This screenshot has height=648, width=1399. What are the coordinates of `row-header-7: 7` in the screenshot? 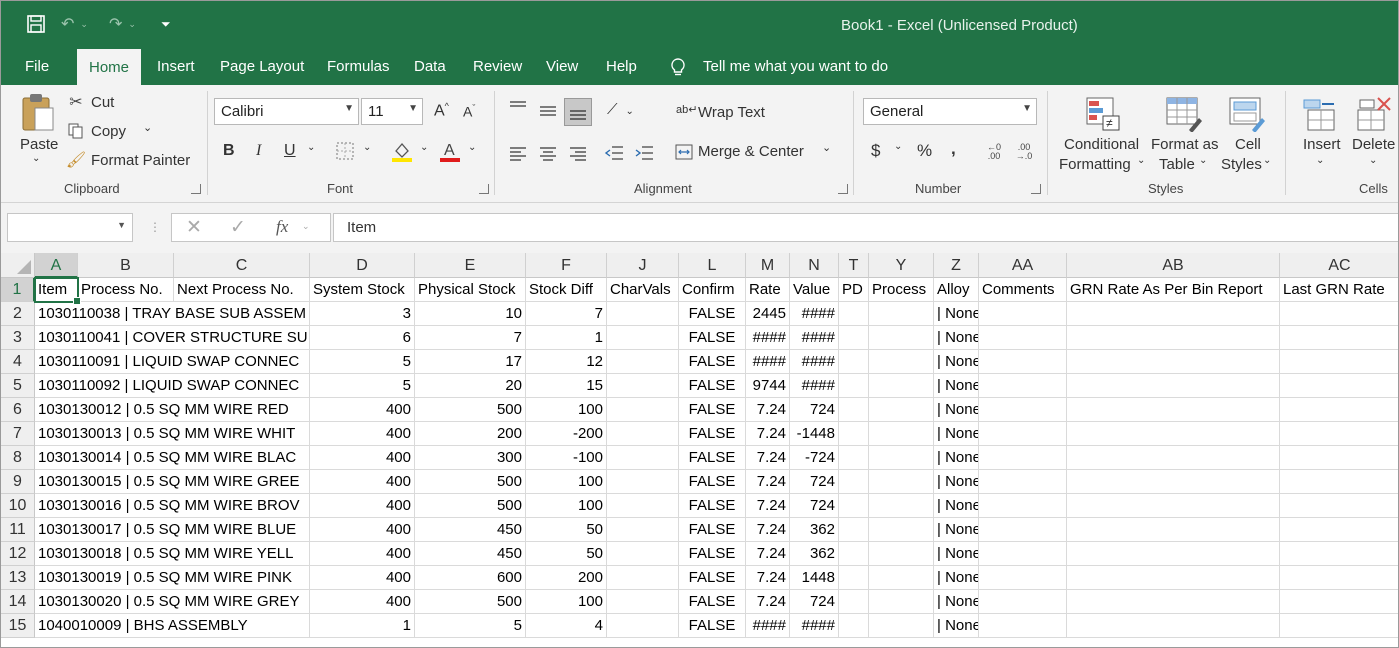 It's located at (18, 434).